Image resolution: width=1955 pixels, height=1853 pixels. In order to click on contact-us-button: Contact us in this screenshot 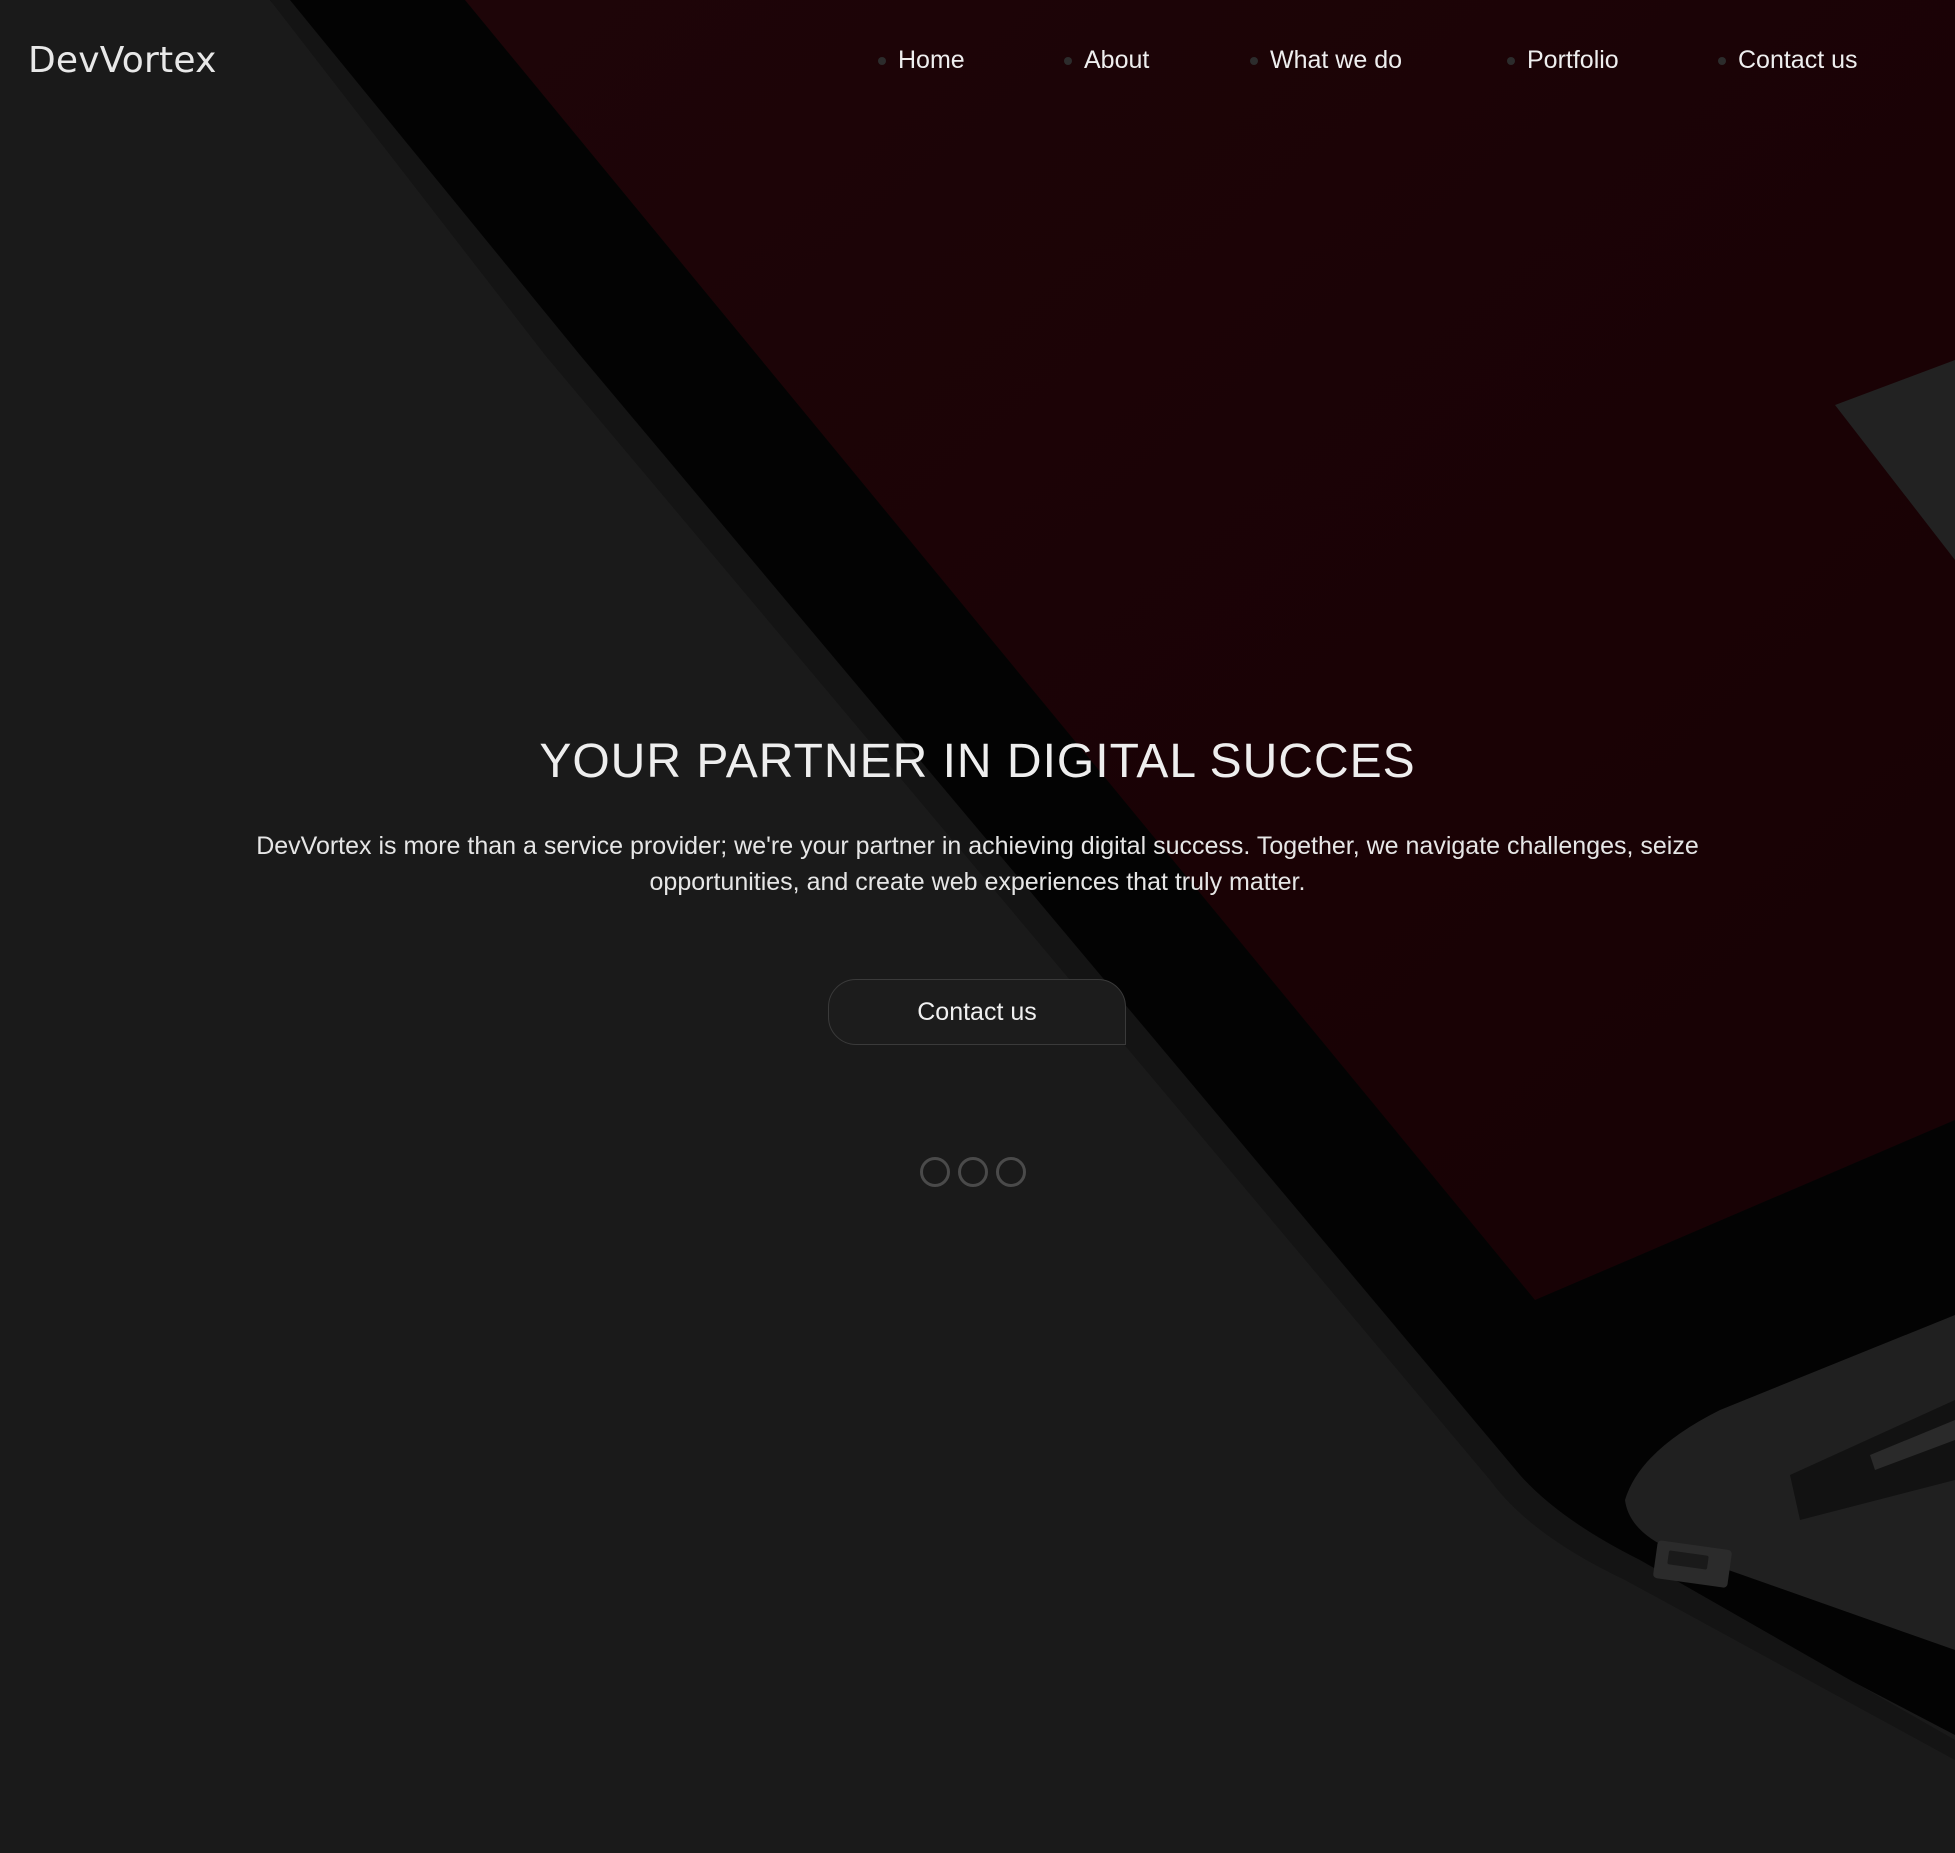, I will do `click(977, 1012)`.